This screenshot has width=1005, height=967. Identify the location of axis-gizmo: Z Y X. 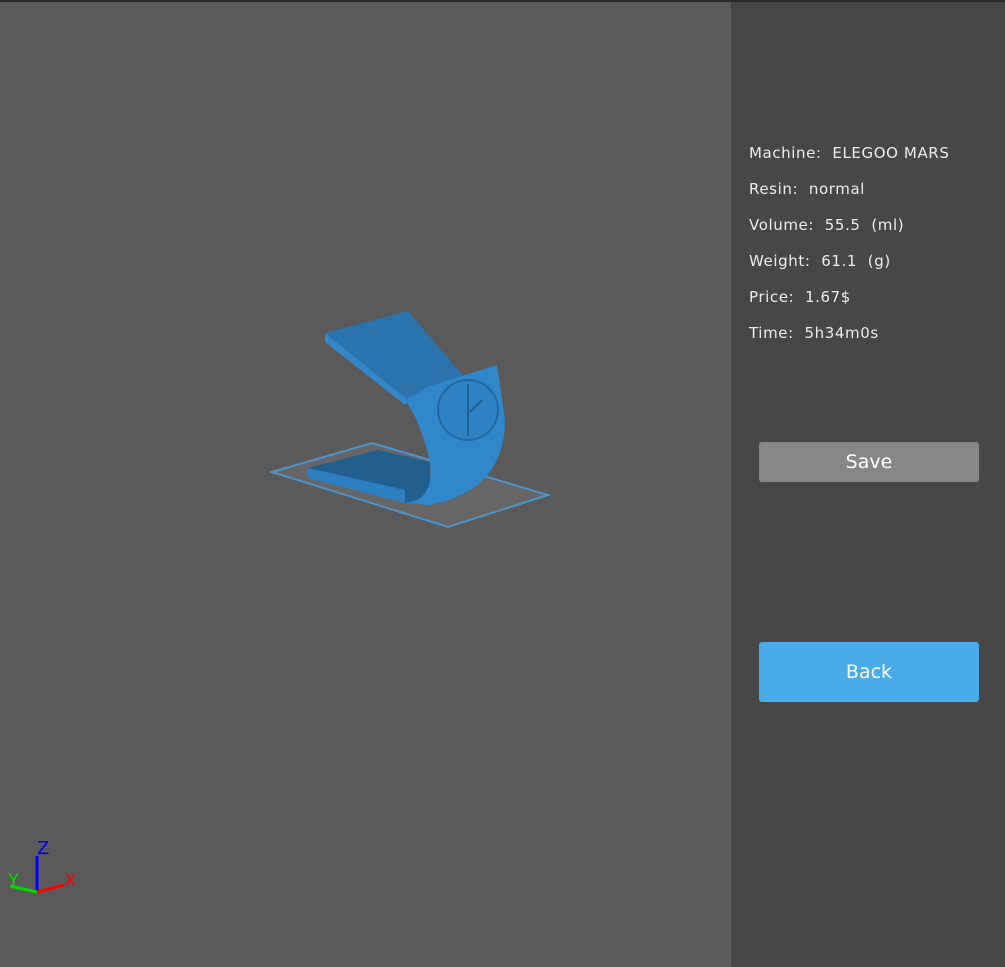
(41, 866).